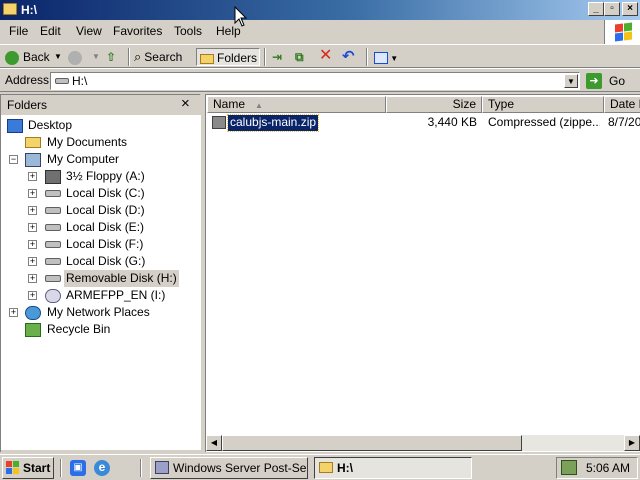 The image size is (640, 480). What do you see at coordinates (105, 244) in the screenshot?
I see `tree-item-label: Local Disk (F:)` at bounding box center [105, 244].